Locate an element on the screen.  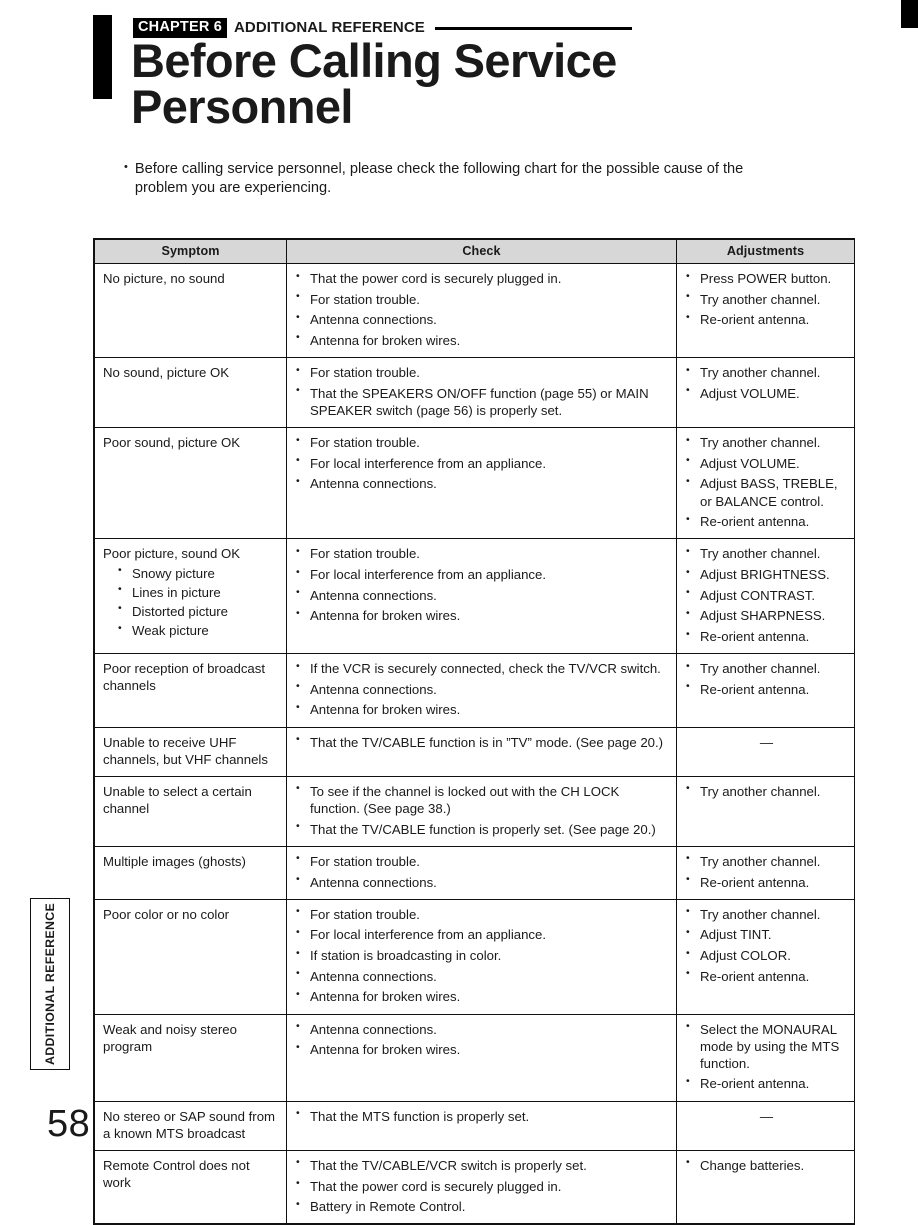
symptom-cell: No sound, picture OK is located at coordinates (190, 393).